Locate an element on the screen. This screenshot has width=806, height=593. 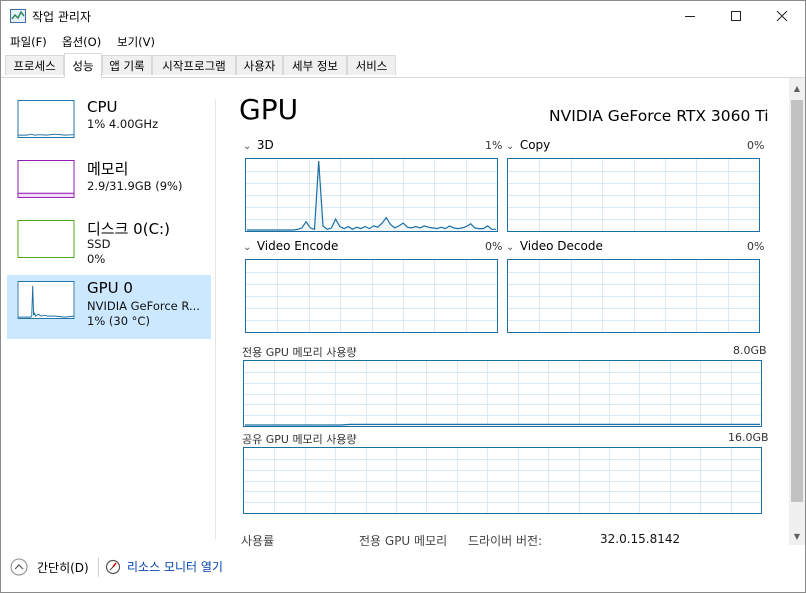
stat-driver-version-value: 32.0.15.8142 is located at coordinates (640, 539).